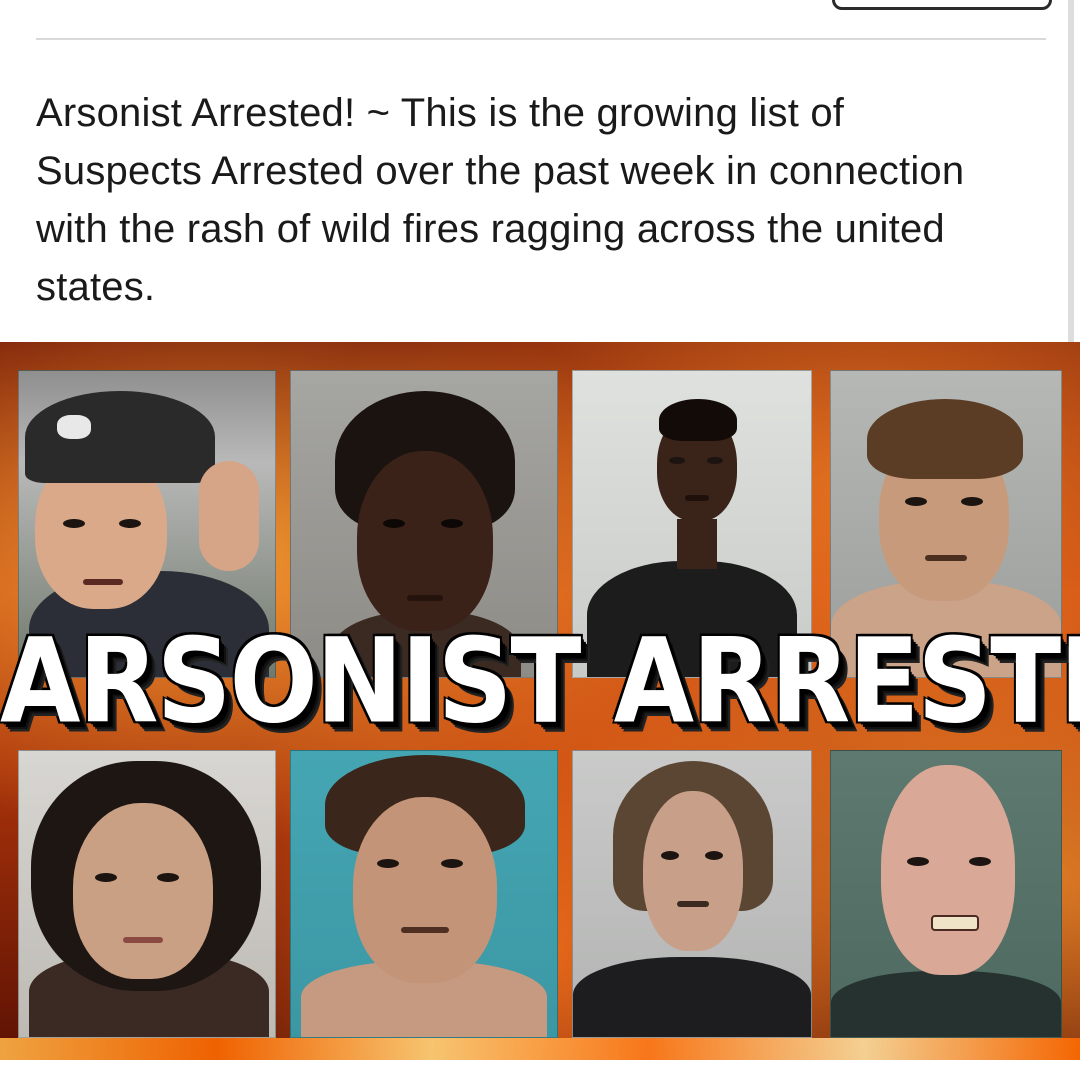 Image resolution: width=1080 pixels, height=1080 pixels. What do you see at coordinates (1071, 171) in the screenshot?
I see `scrollbar` at bounding box center [1071, 171].